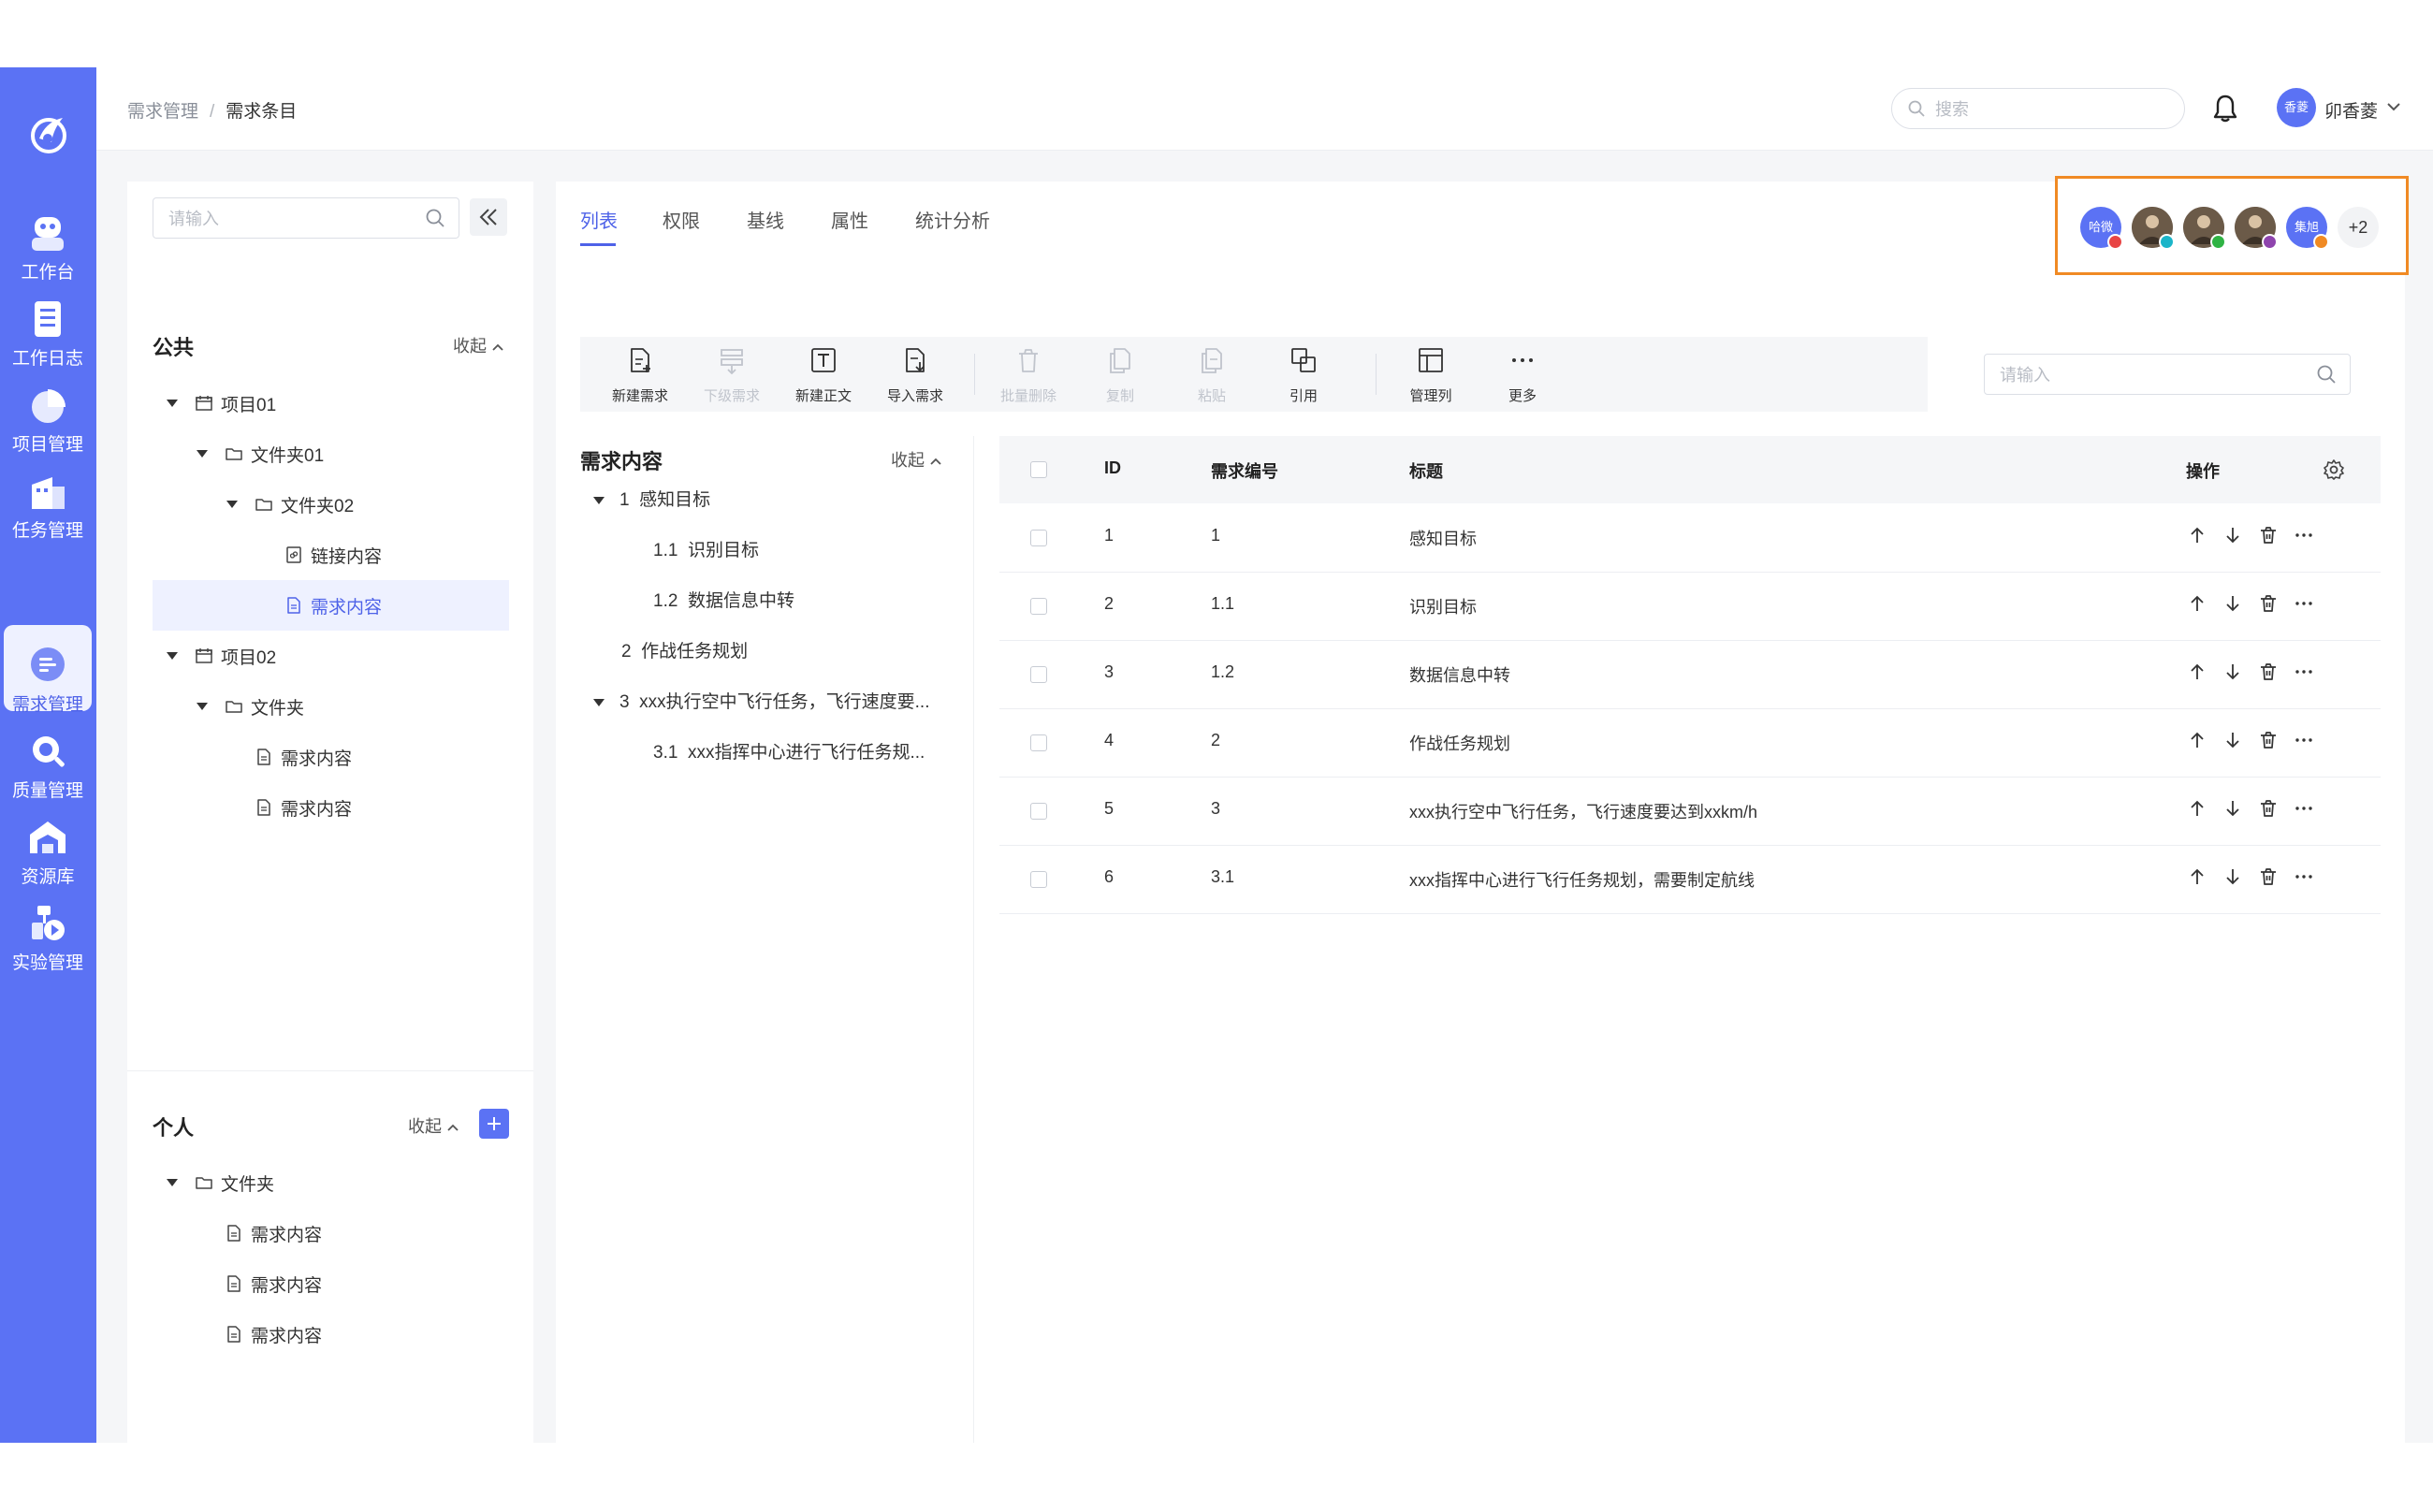  Describe the element at coordinates (48, 496) in the screenshot. I see `nav-task: 任务管理` at that location.